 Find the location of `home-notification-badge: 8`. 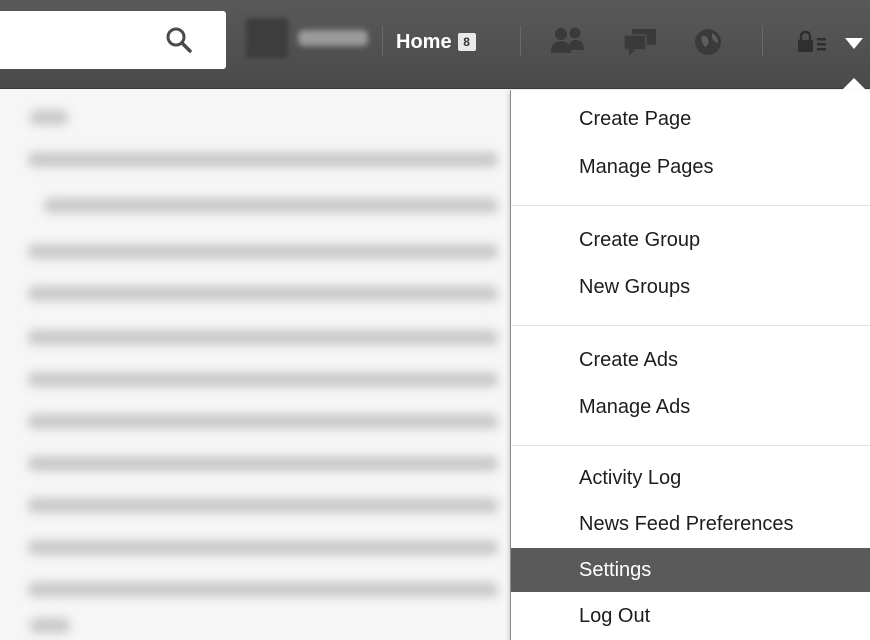

home-notification-badge: 8 is located at coordinates (466, 42).